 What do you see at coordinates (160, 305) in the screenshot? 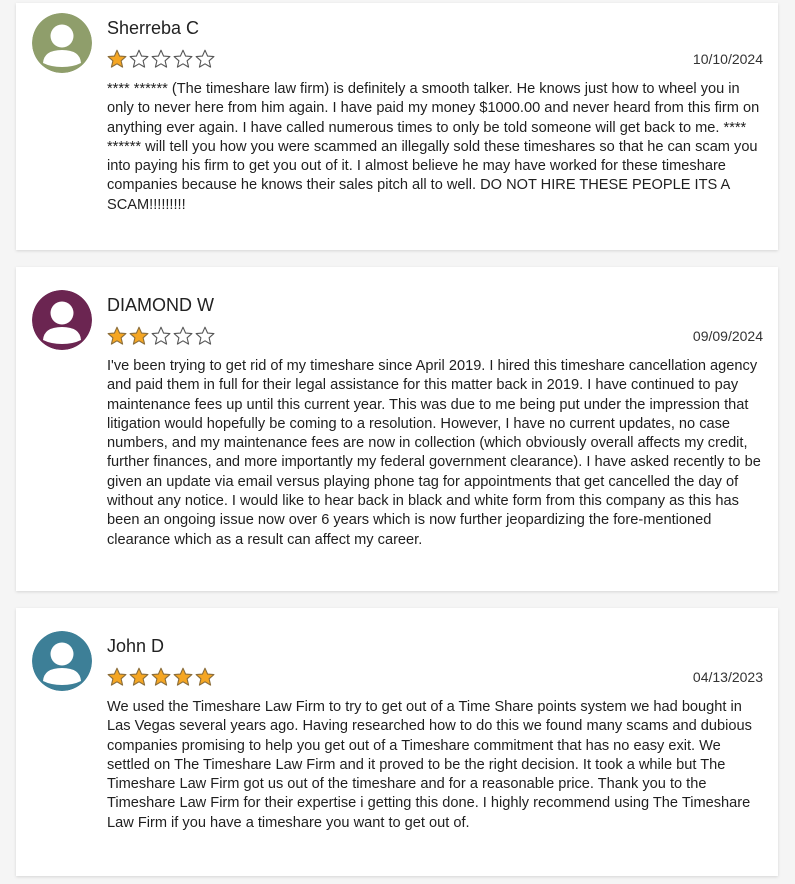
I see `reviewer-name: DIAMOND W` at bounding box center [160, 305].